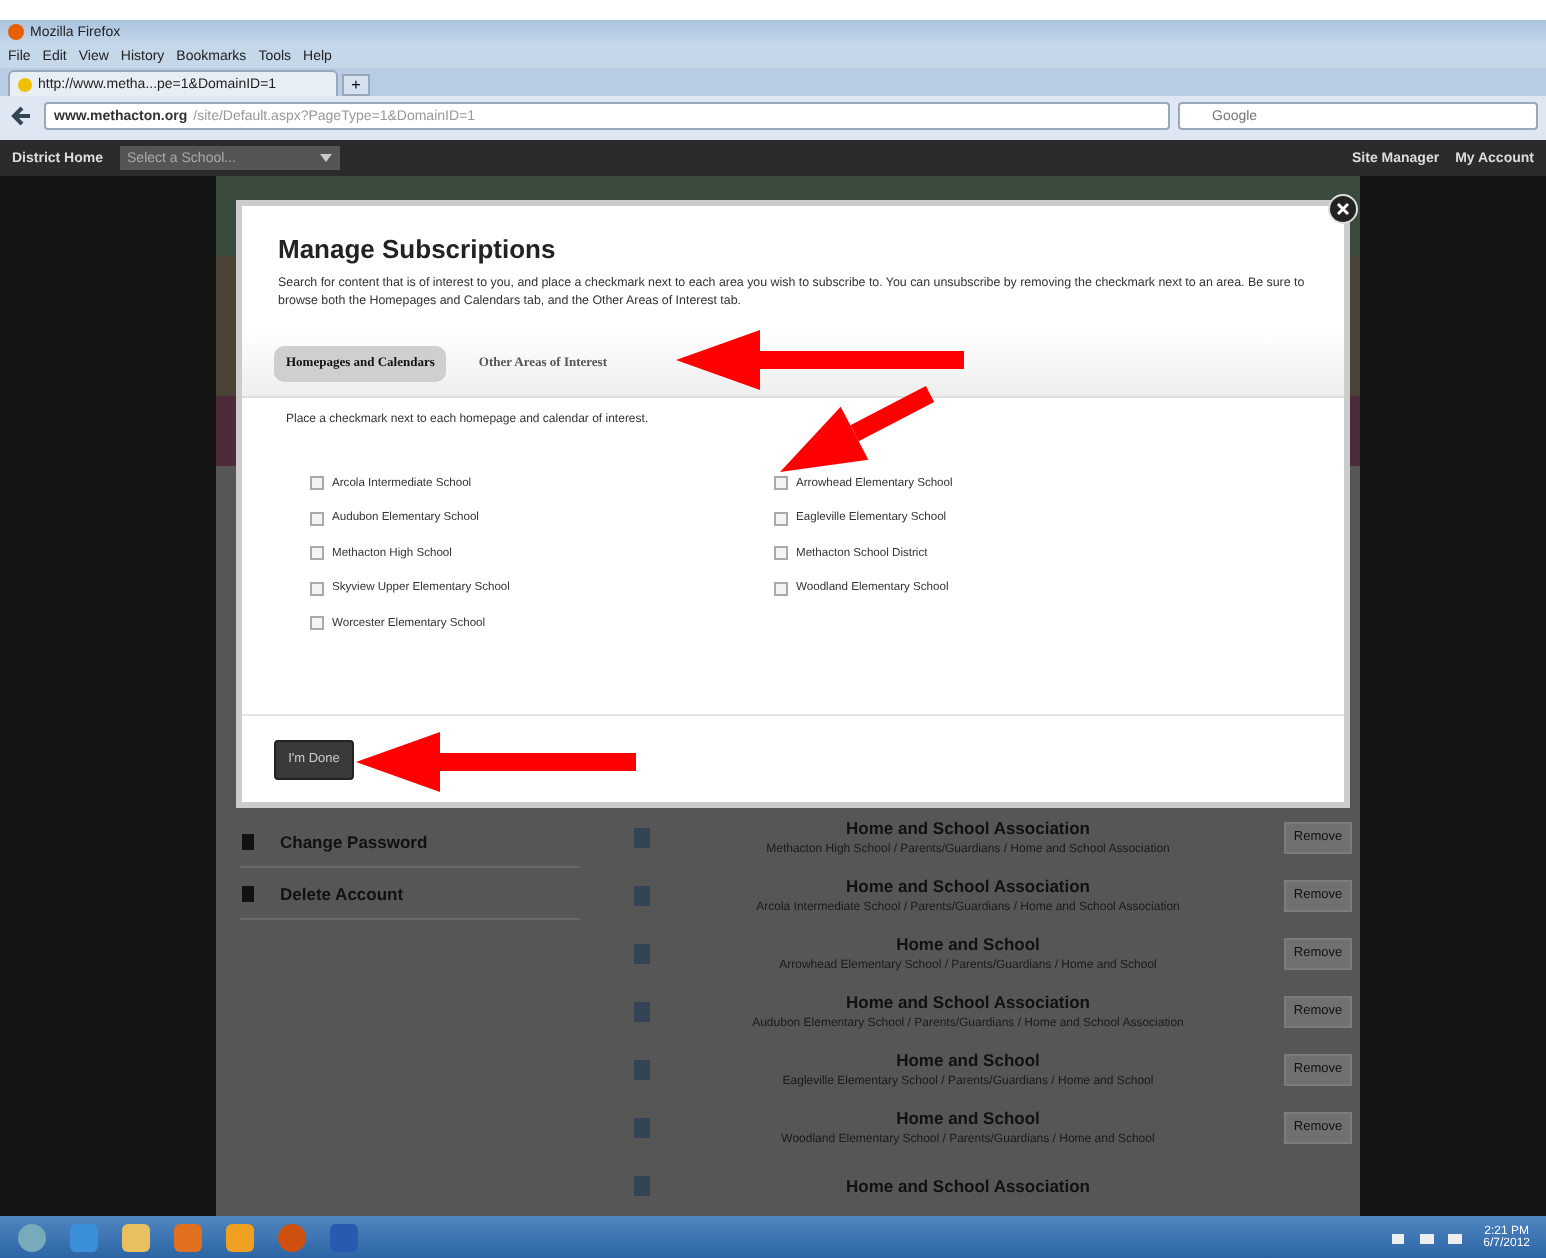  What do you see at coordinates (22, 116) in the screenshot?
I see `back-icon` at bounding box center [22, 116].